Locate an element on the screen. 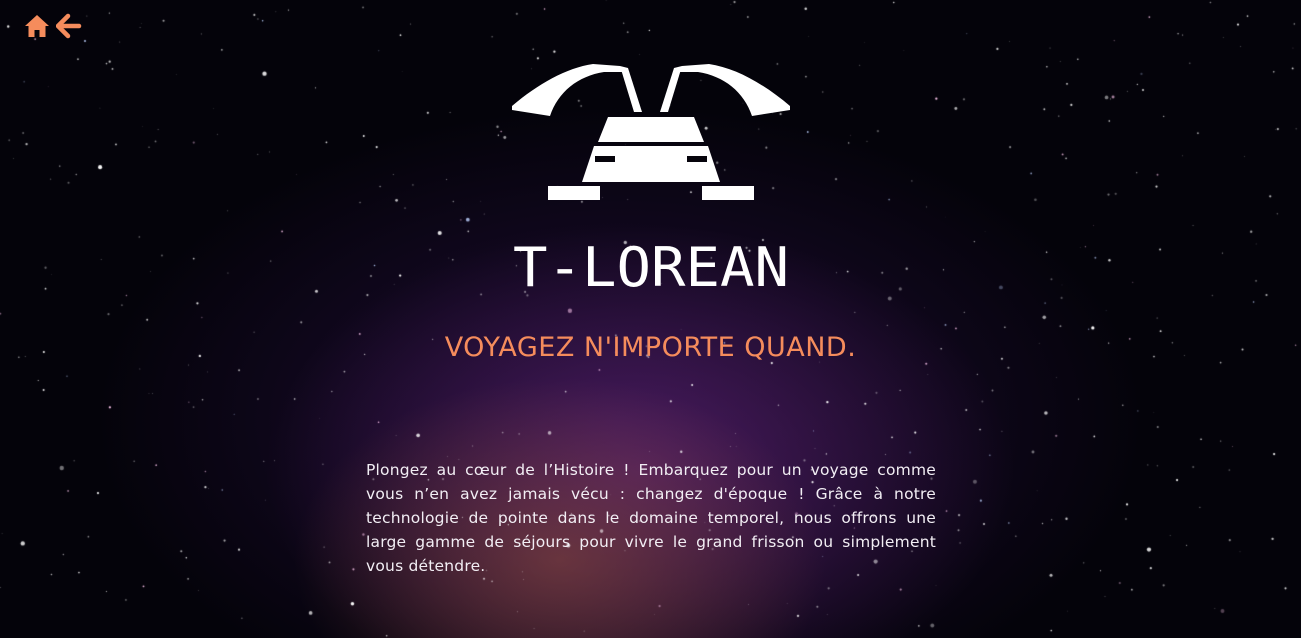  home-button is located at coordinates (37, 26).